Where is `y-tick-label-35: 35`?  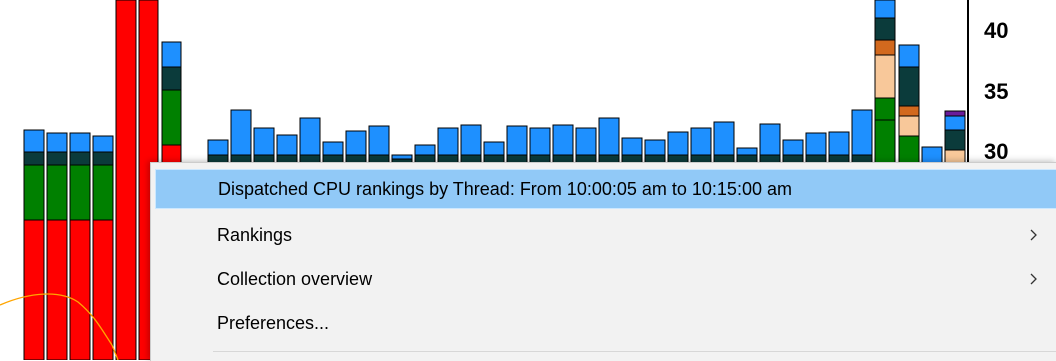
y-tick-label-35: 35 is located at coordinates (996, 91).